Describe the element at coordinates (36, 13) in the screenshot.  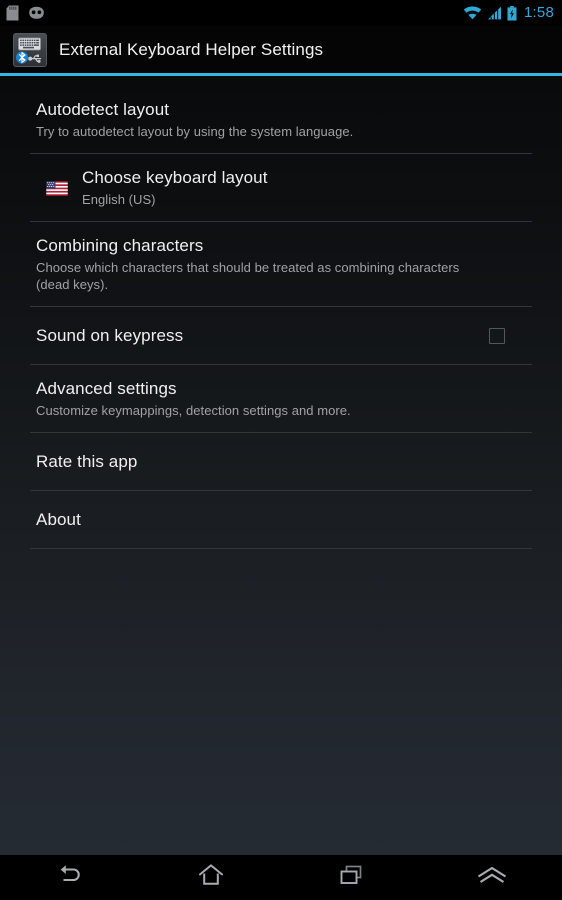
I see `cyanogenmod-head-icon` at that location.